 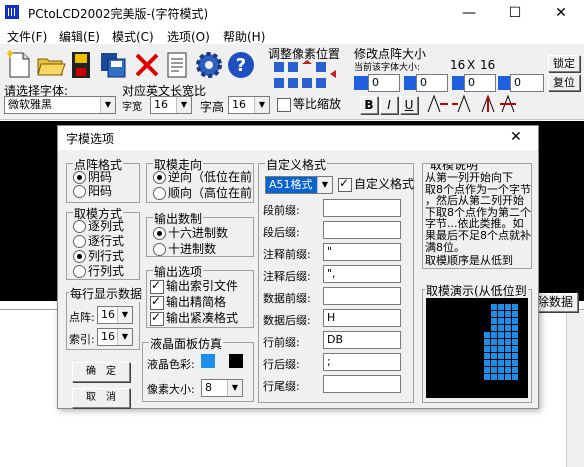 What do you see at coordinates (244, 36) in the screenshot?
I see `menu-help: 帮助(H)` at bounding box center [244, 36].